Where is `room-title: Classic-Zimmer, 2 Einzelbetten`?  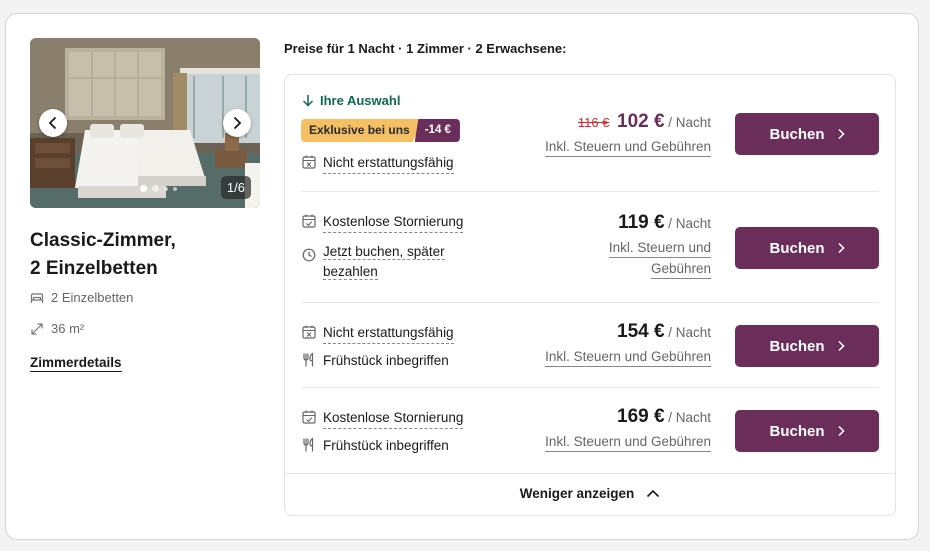
room-title: Classic-Zimmer, 2 Einzelbetten is located at coordinates (103, 254).